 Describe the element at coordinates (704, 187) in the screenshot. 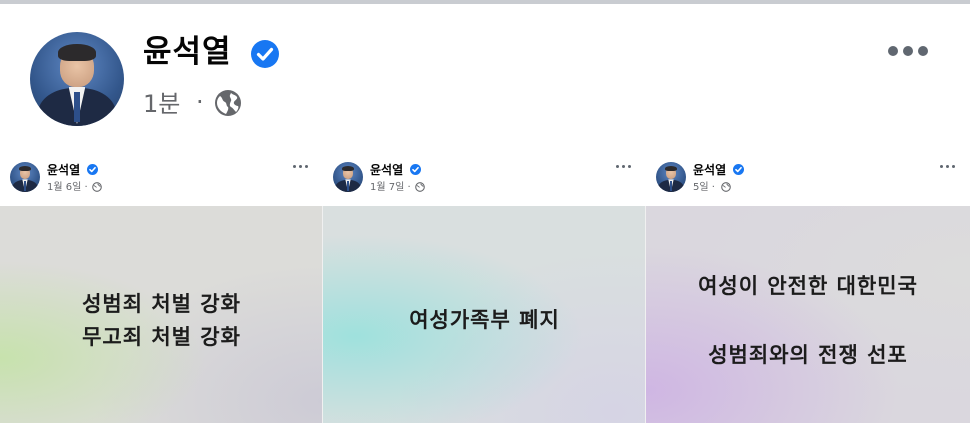

I see `card-post-time: 5일 ·` at that location.